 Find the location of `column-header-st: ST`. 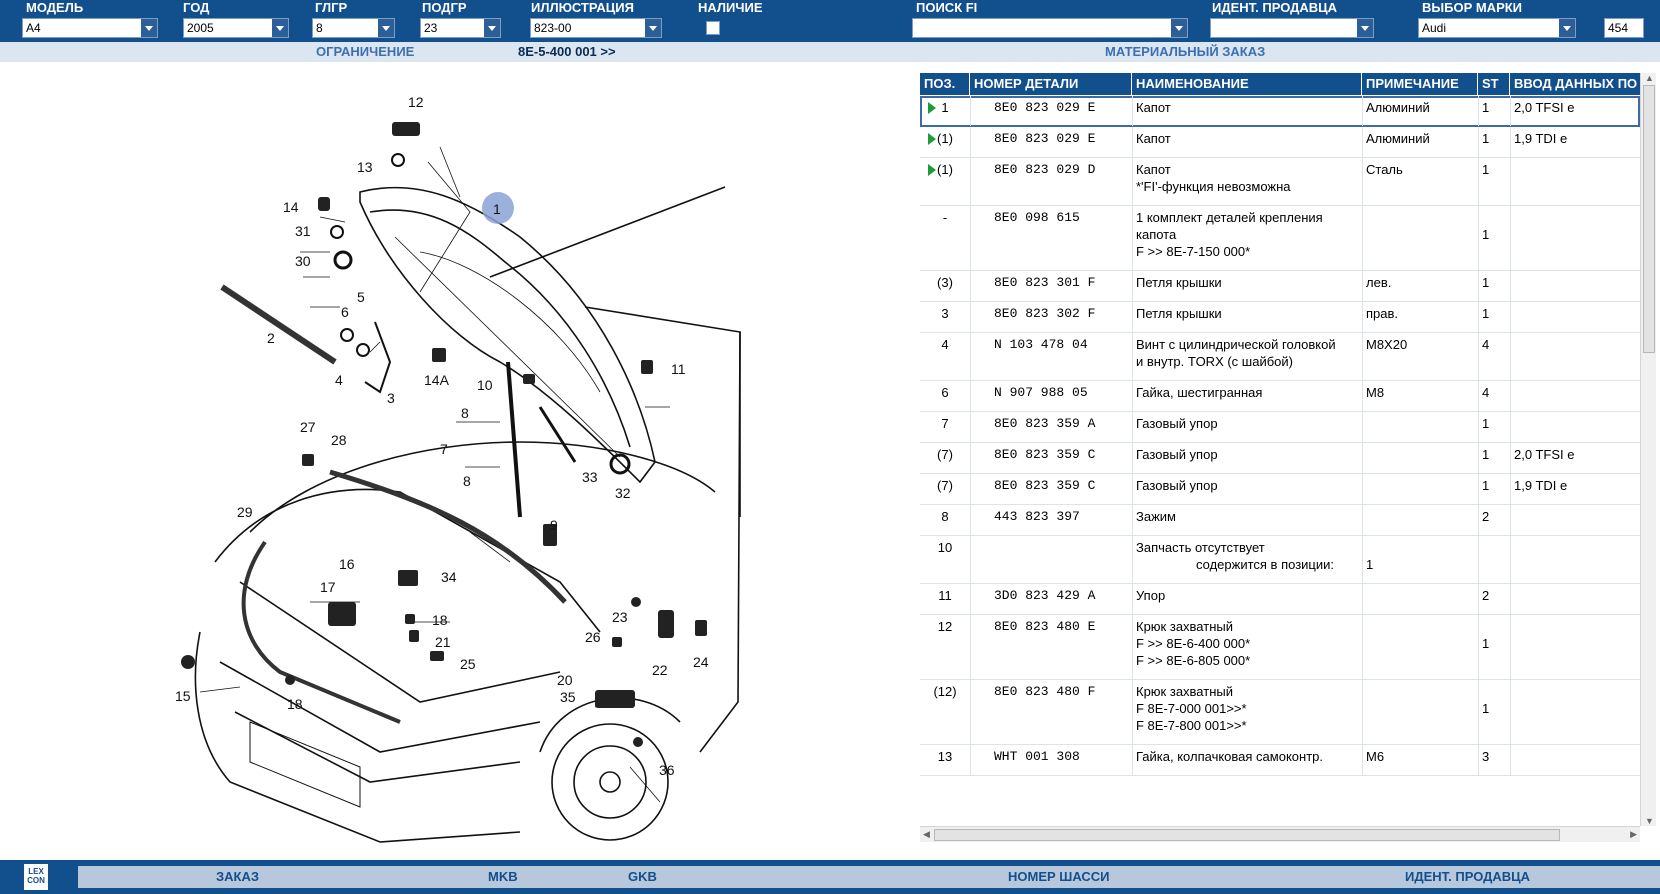

column-header-st: ST is located at coordinates (1494, 84).